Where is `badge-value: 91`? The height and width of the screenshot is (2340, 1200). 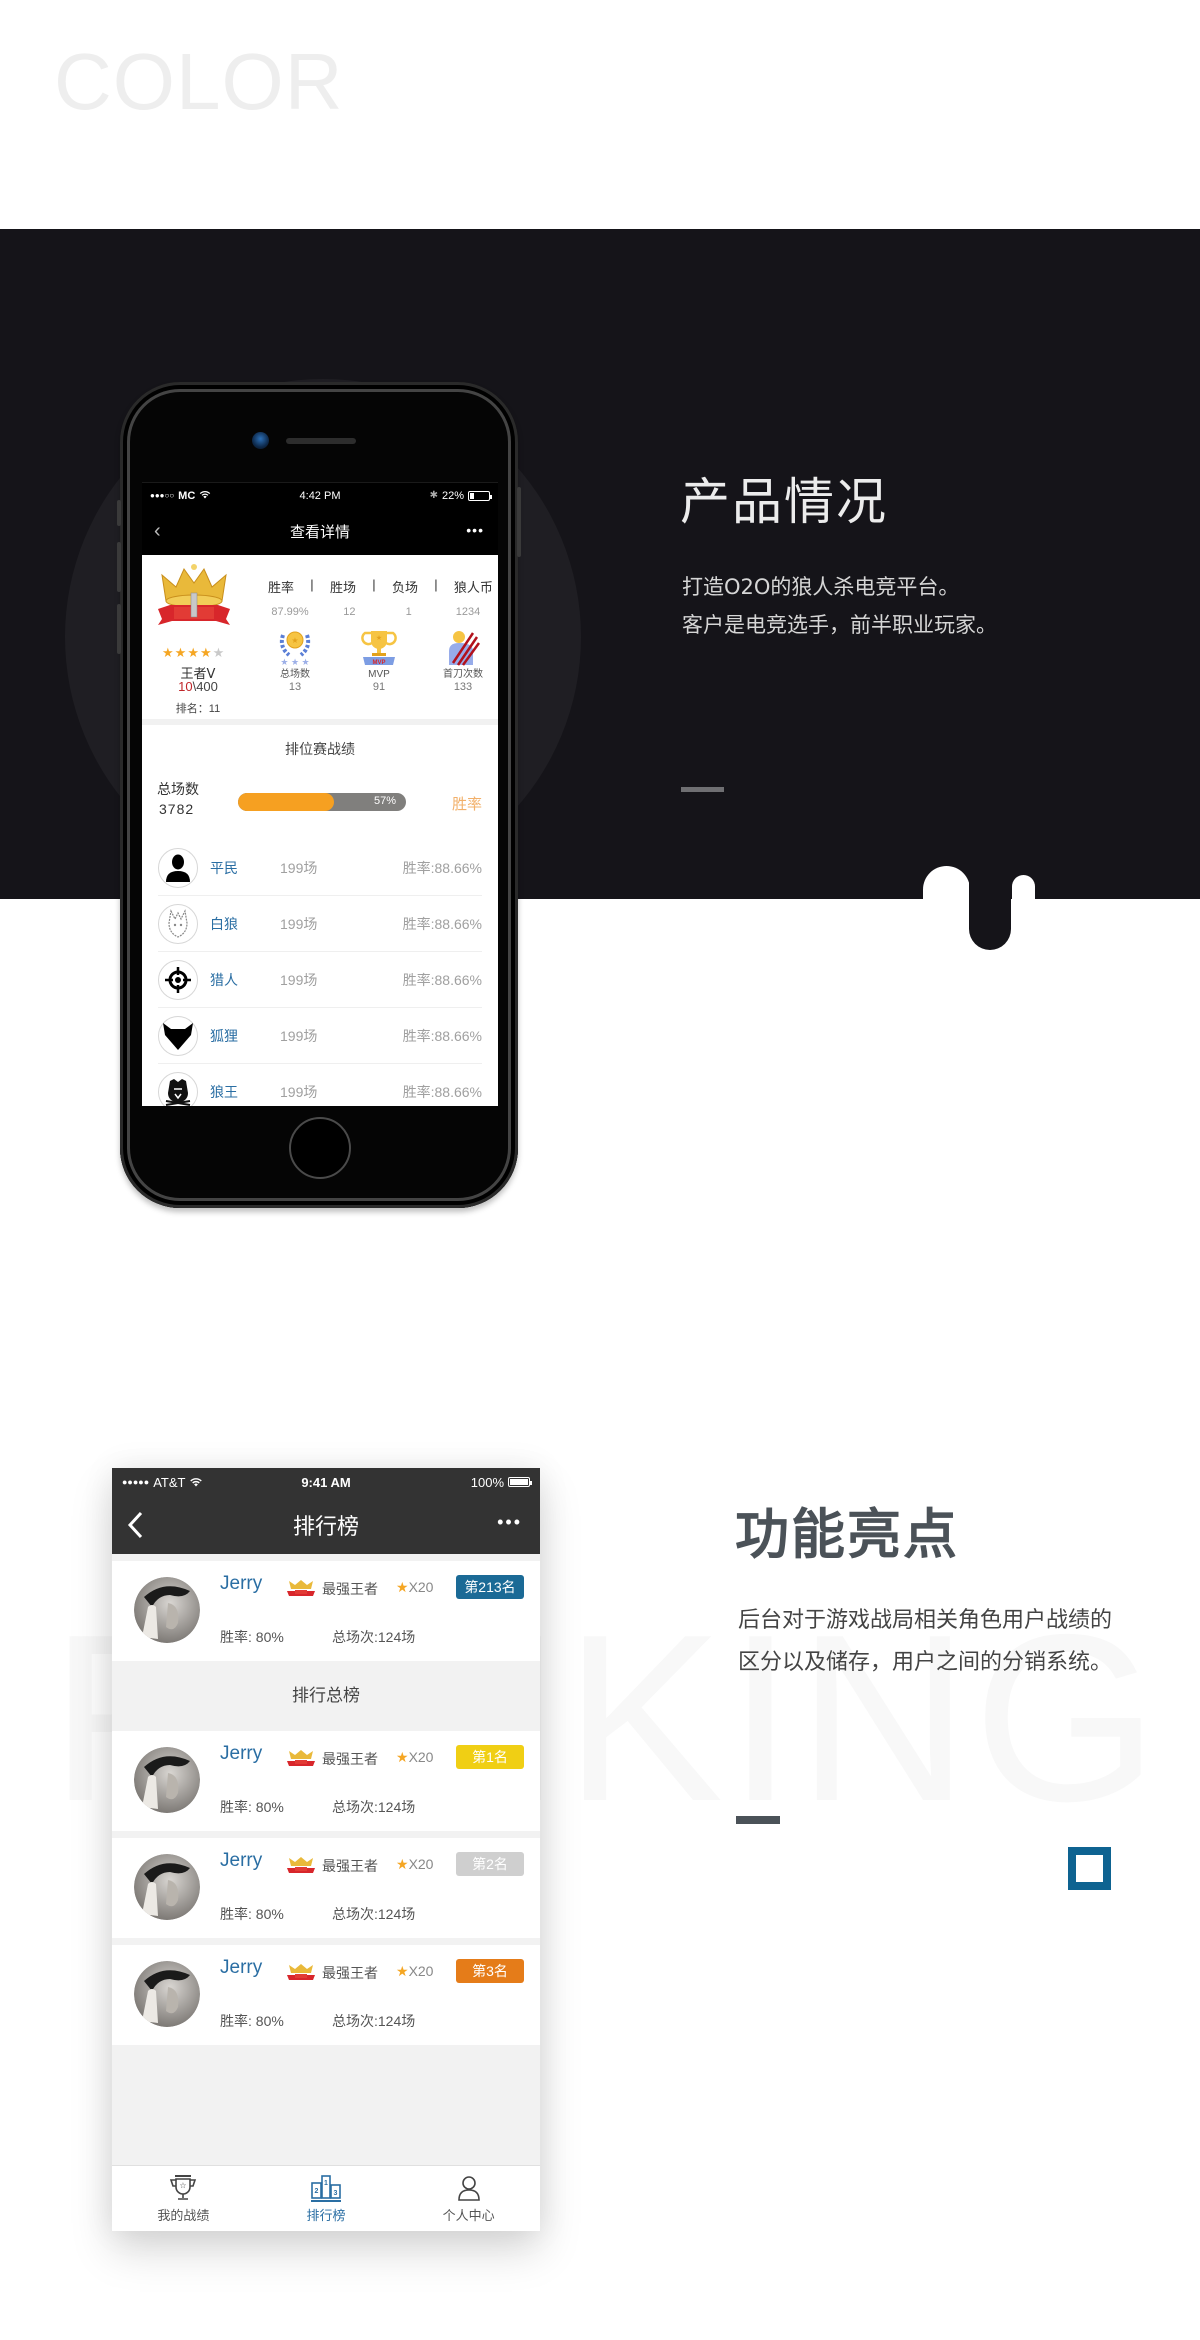
badge-value: 91 is located at coordinates (379, 687).